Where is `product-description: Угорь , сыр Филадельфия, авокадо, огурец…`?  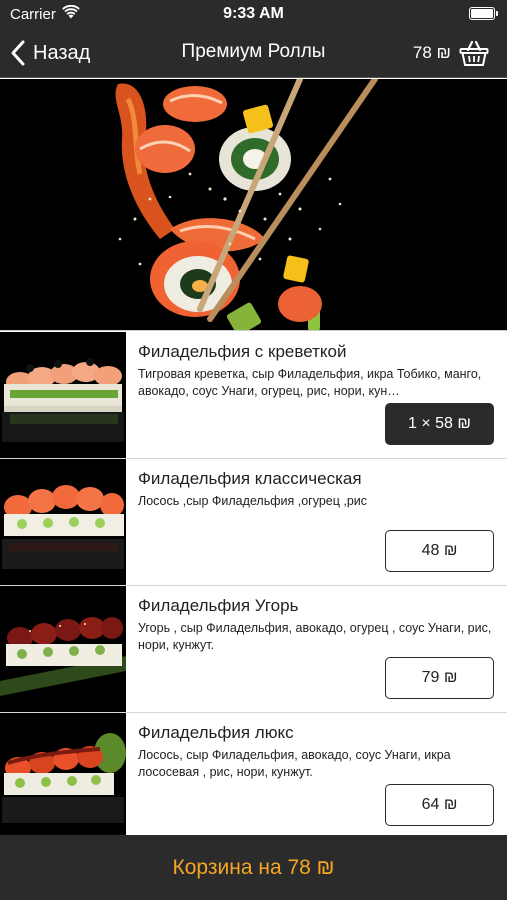 product-description: Угорь , сыр Филадельфия, авокадо, огурец… is located at coordinates (315, 636).